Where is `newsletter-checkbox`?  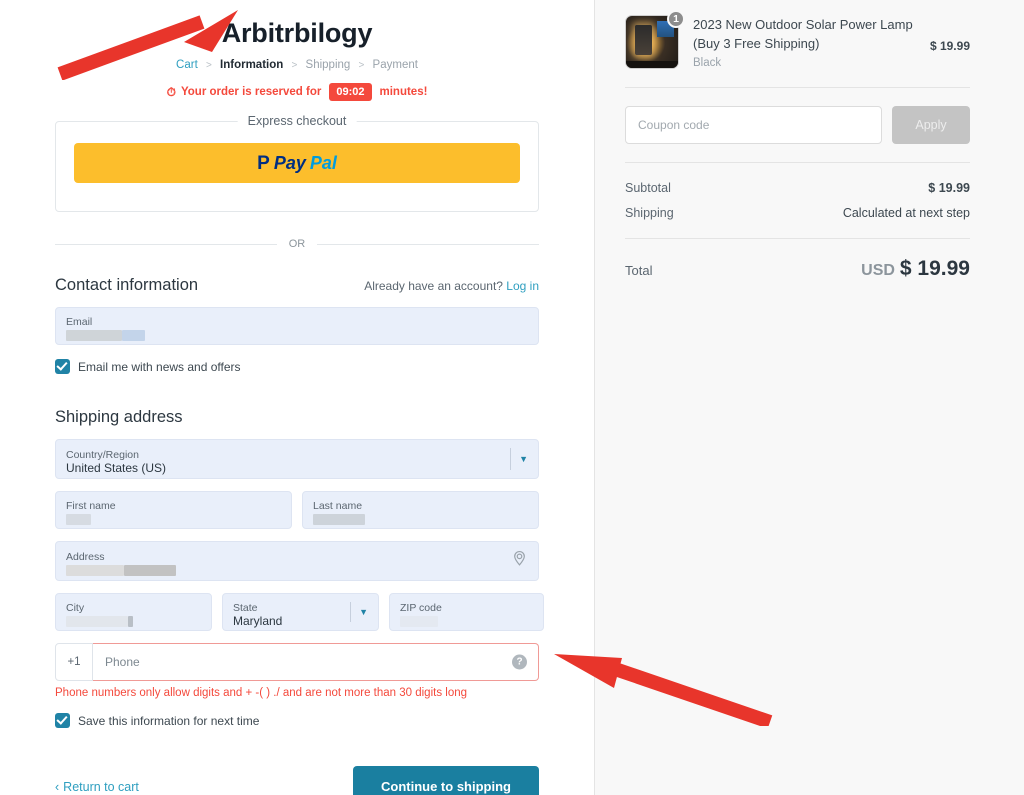
newsletter-checkbox is located at coordinates (62, 366).